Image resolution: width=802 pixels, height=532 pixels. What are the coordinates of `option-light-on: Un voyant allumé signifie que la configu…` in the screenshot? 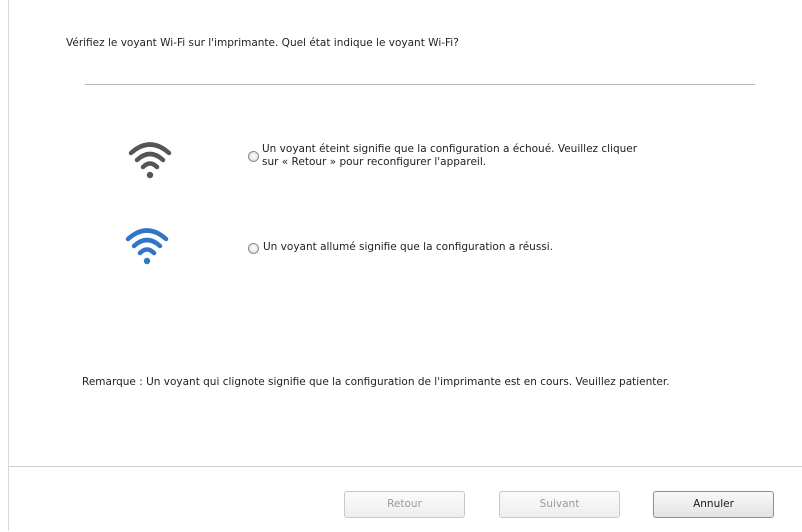 It's located at (400, 247).